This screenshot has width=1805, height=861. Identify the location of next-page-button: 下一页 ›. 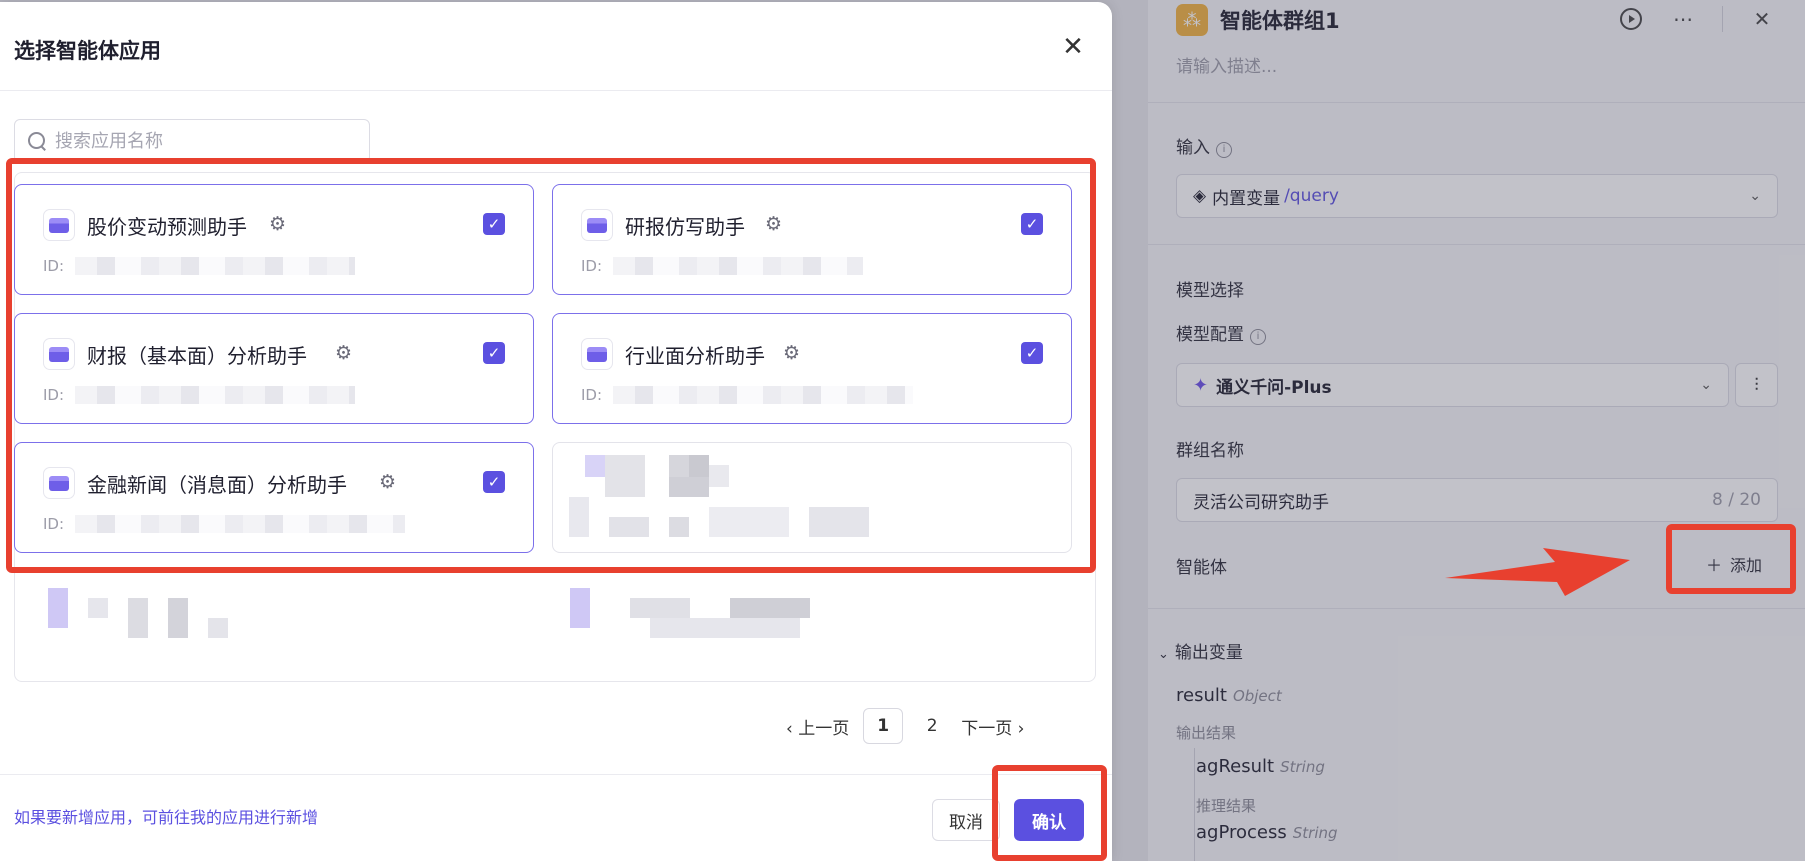
(992, 726).